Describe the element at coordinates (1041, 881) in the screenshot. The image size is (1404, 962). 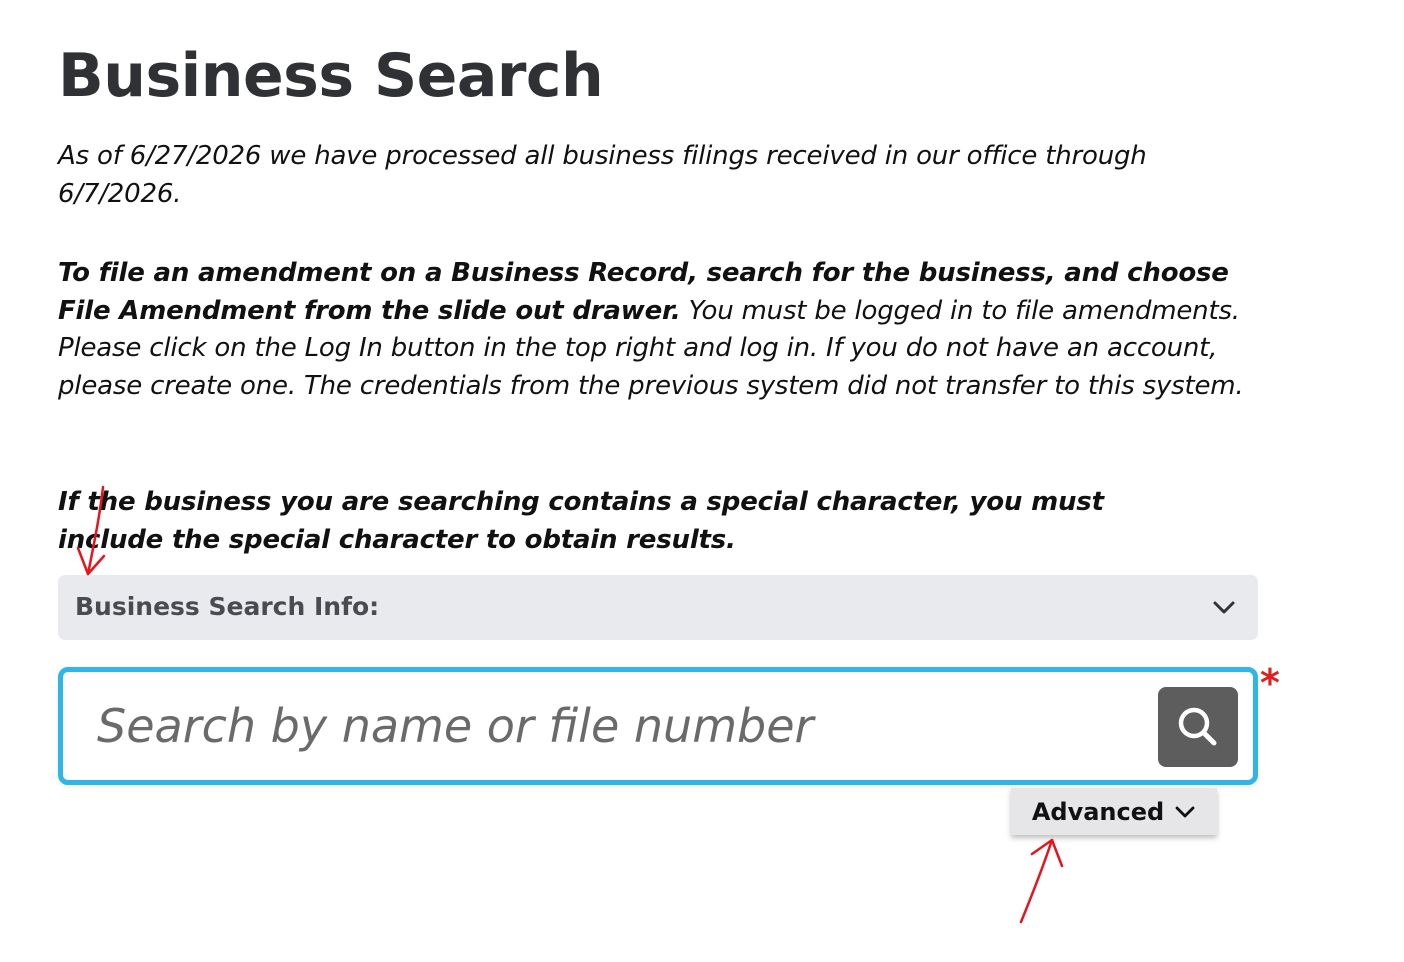
I see `annotation-arrow-advanced` at that location.